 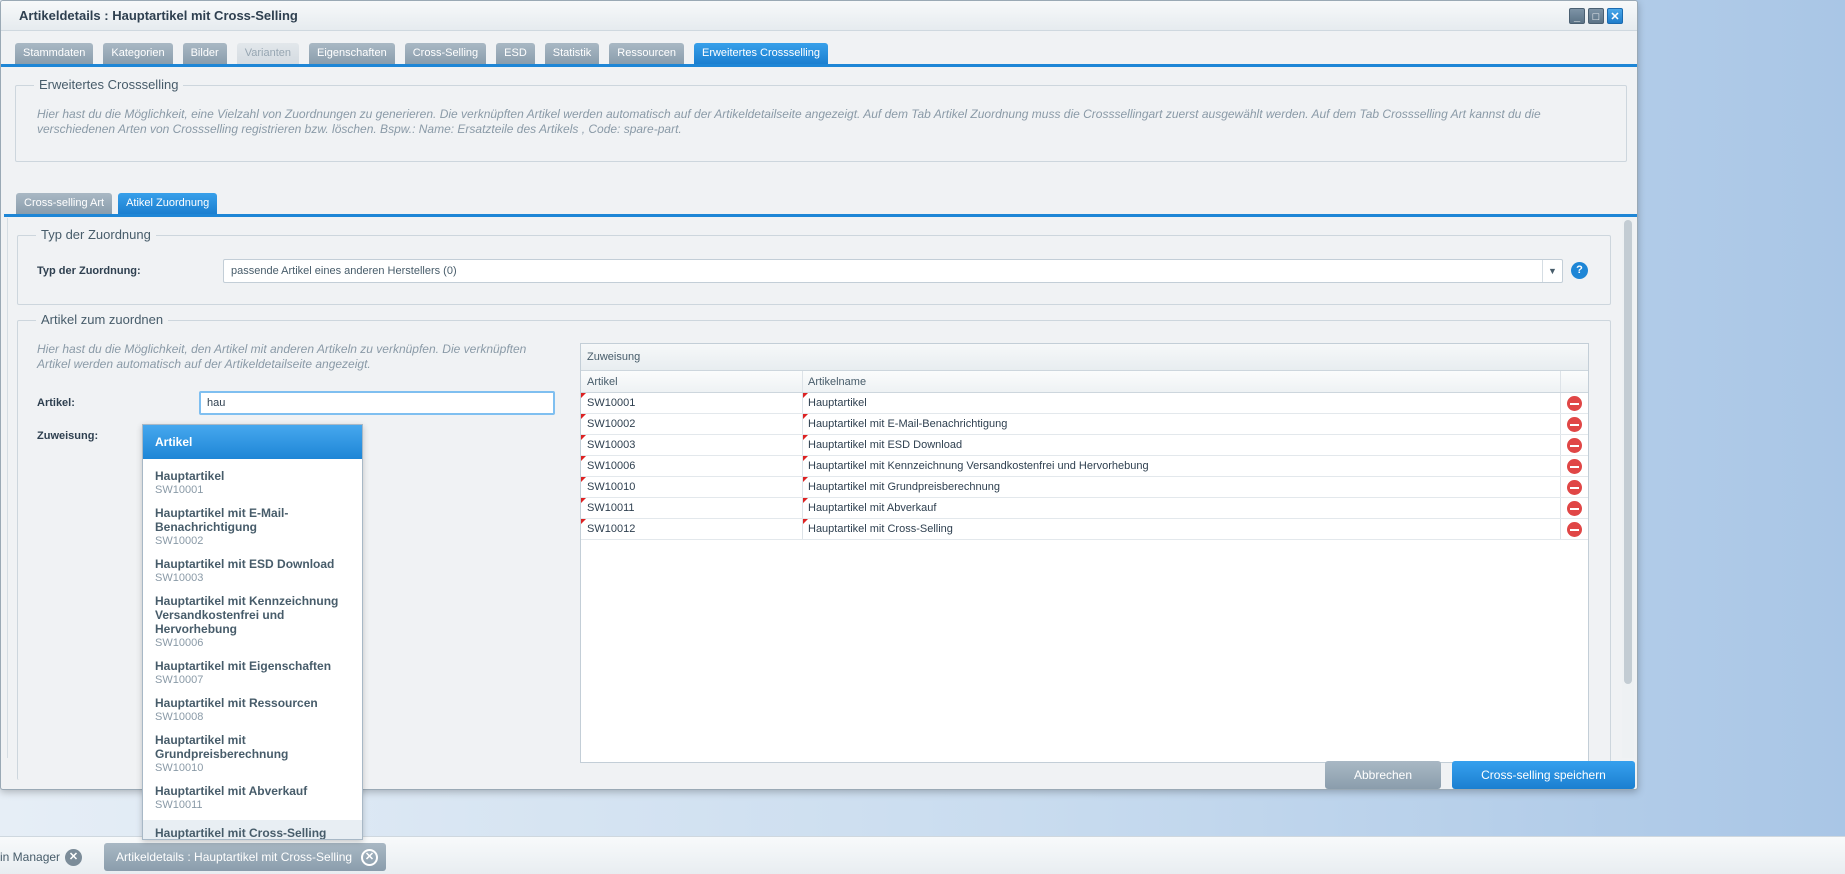 What do you see at coordinates (1628, 452) in the screenshot?
I see `scrollbar-thumb` at bounding box center [1628, 452].